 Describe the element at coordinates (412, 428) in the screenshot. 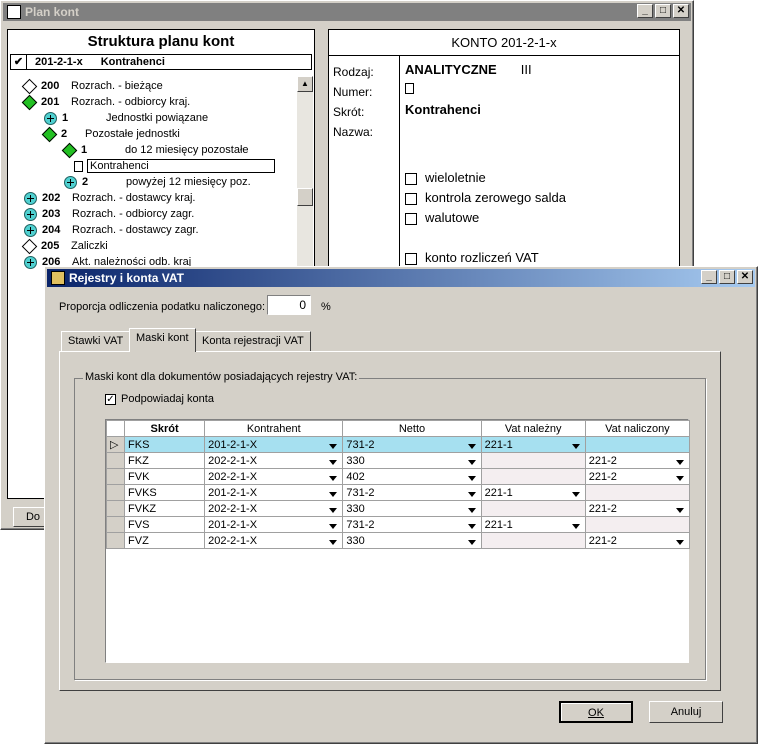

I see `col-netto: Netto` at that location.